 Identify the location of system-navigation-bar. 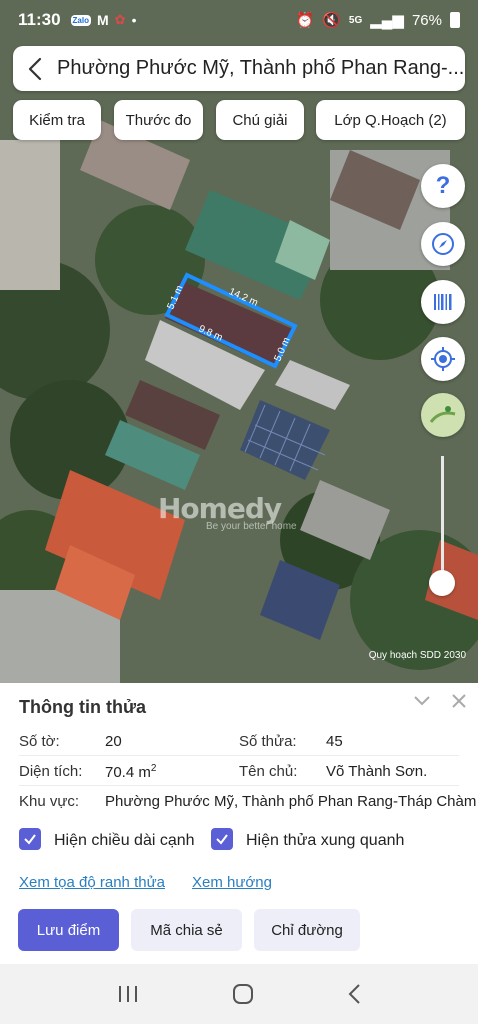
(239, 994).